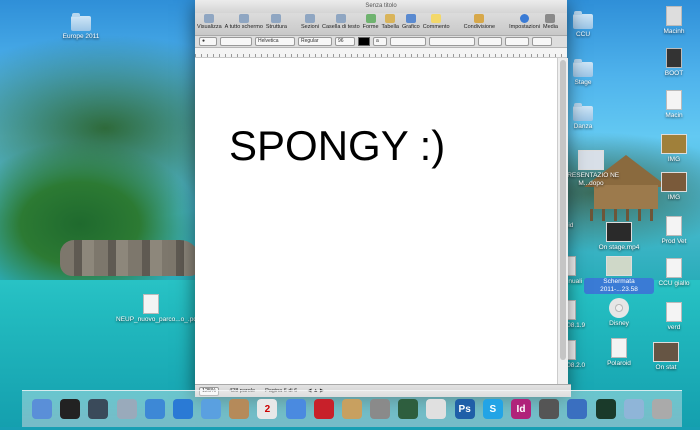 The width and height of the screenshot is (700, 430). What do you see at coordinates (70, 409) in the screenshot?
I see `dock-dashboard-icon` at bounding box center [70, 409].